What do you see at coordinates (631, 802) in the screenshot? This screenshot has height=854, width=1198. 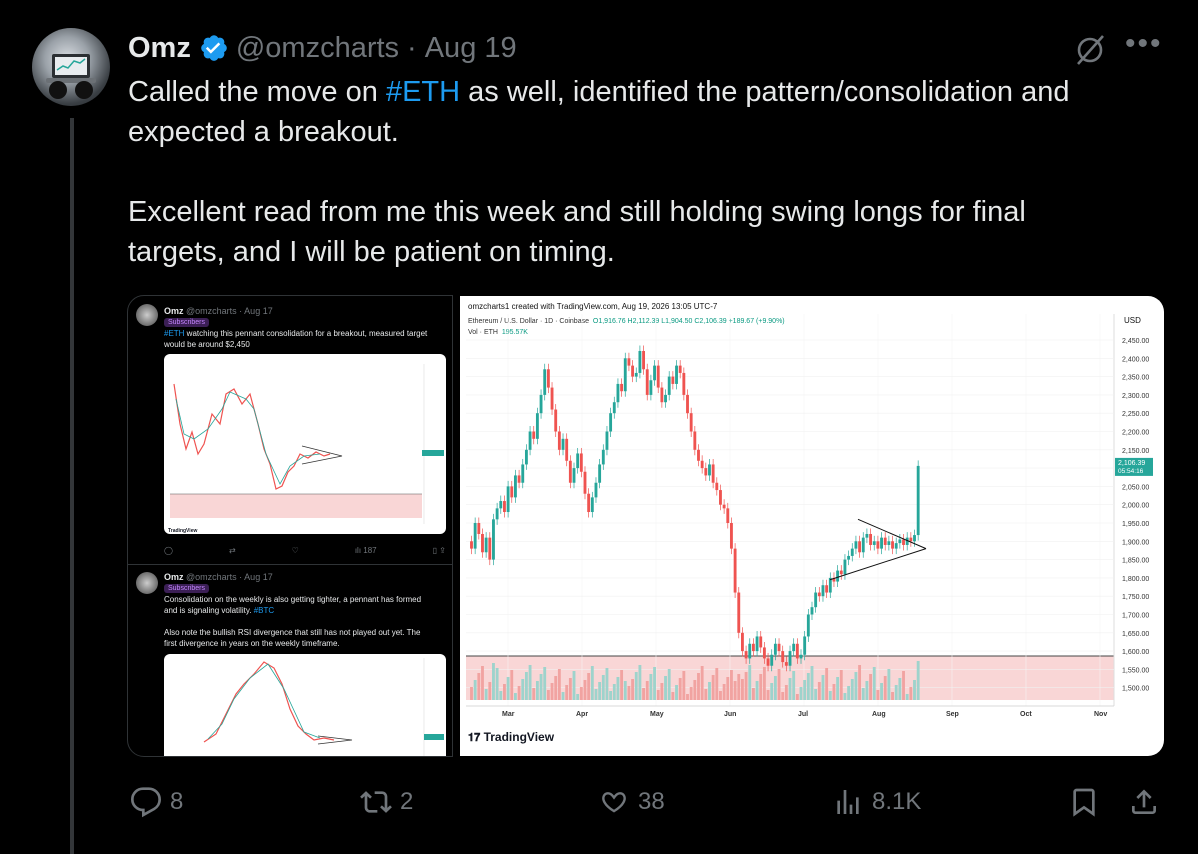 I see `like-button: 38` at bounding box center [631, 802].